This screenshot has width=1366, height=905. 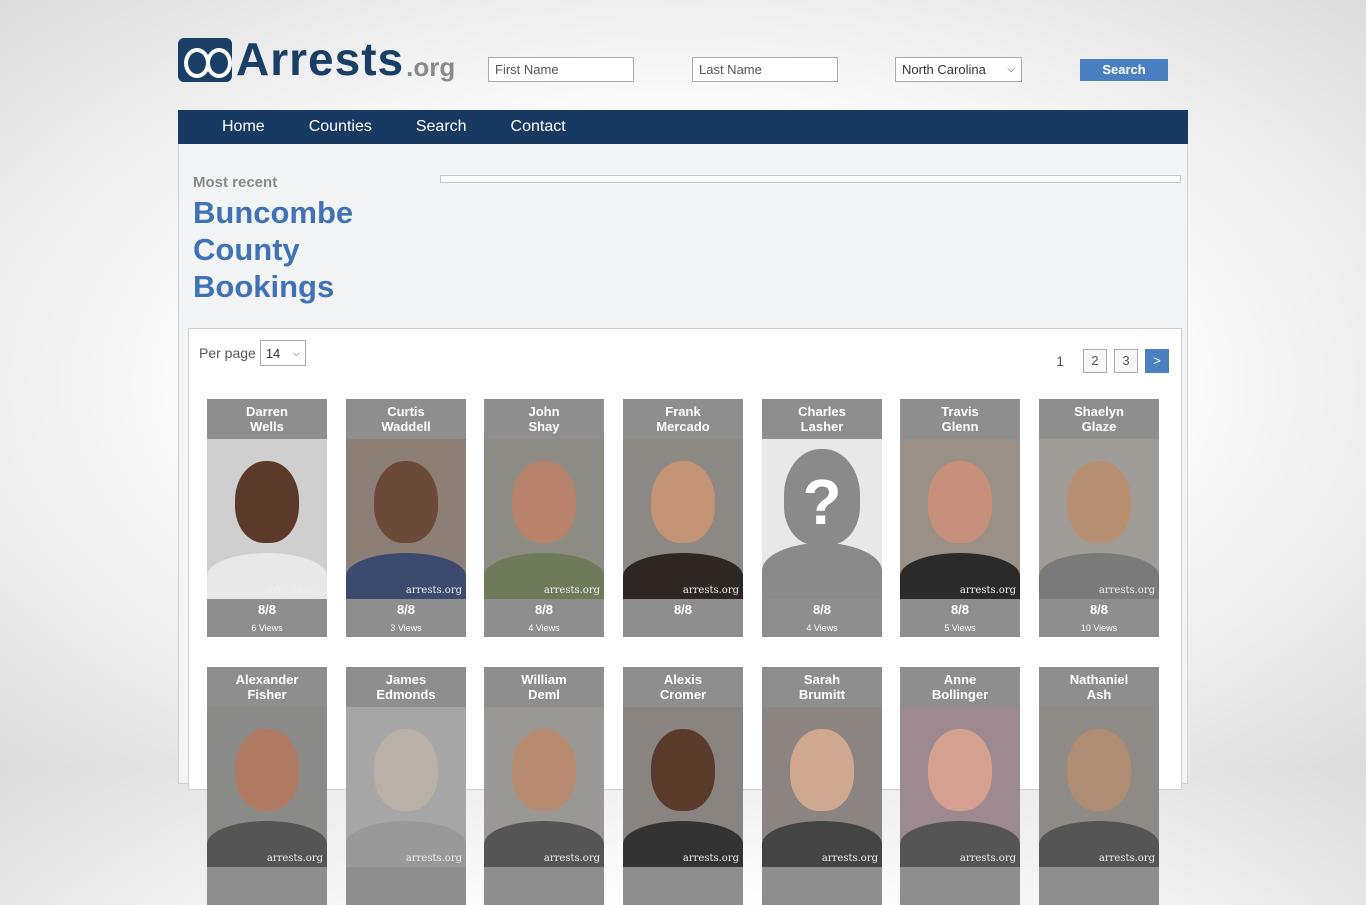 What do you see at coordinates (1124, 70) in the screenshot?
I see `search-button: Search` at bounding box center [1124, 70].